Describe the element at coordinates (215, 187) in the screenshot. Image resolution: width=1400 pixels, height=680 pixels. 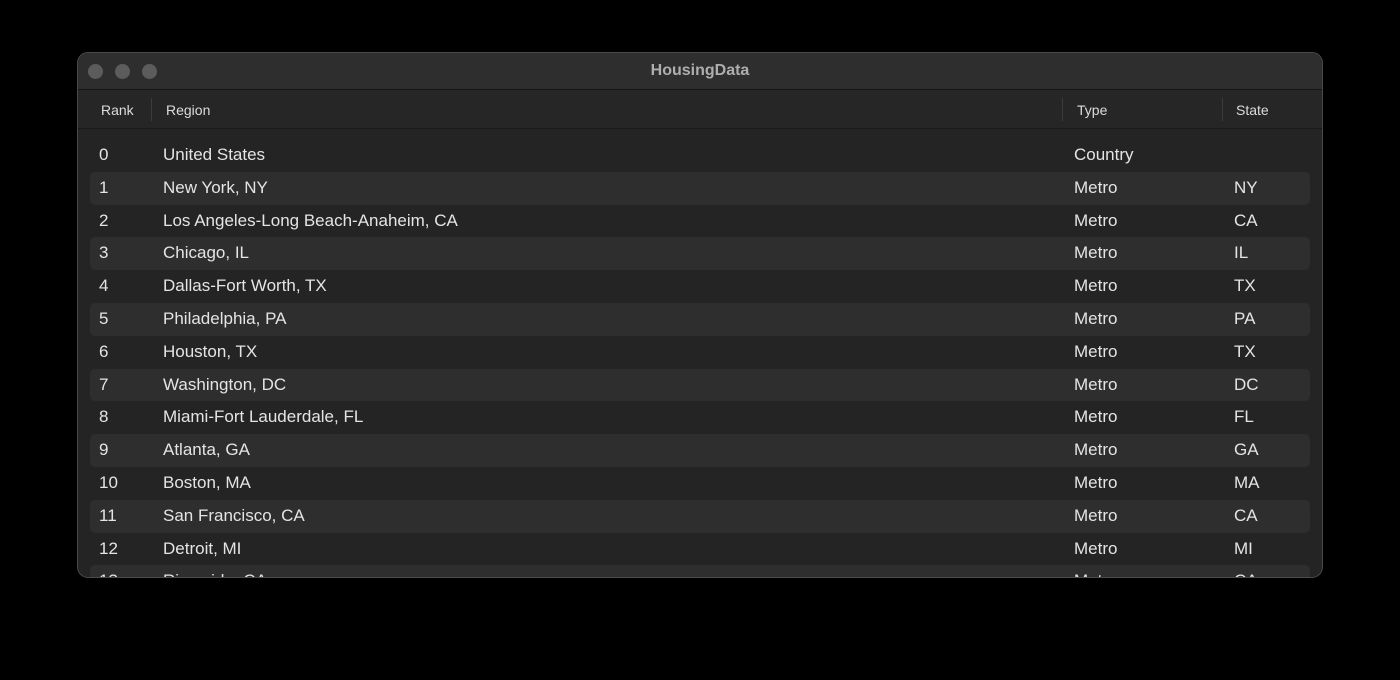
I see `region-cell: New York, NY` at that location.